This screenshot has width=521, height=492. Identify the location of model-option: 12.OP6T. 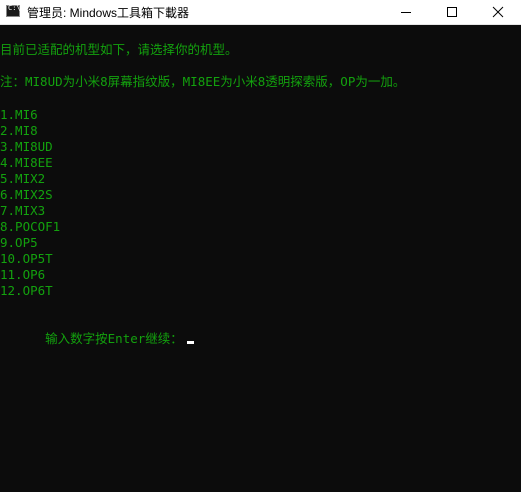
(26, 290).